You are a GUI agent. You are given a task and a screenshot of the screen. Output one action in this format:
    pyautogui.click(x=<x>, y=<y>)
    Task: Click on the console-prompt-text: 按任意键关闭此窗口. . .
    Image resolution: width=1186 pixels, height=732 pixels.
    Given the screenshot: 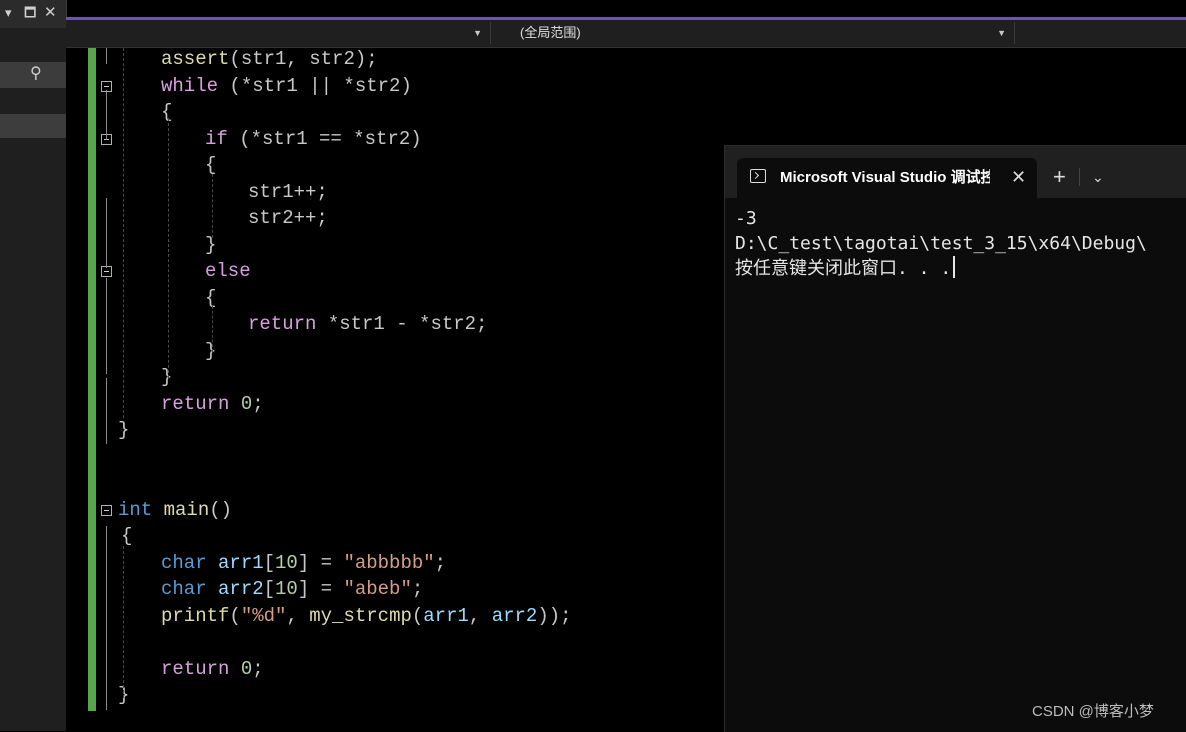 What is the action you would take?
    pyautogui.click(x=843, y=268)
    